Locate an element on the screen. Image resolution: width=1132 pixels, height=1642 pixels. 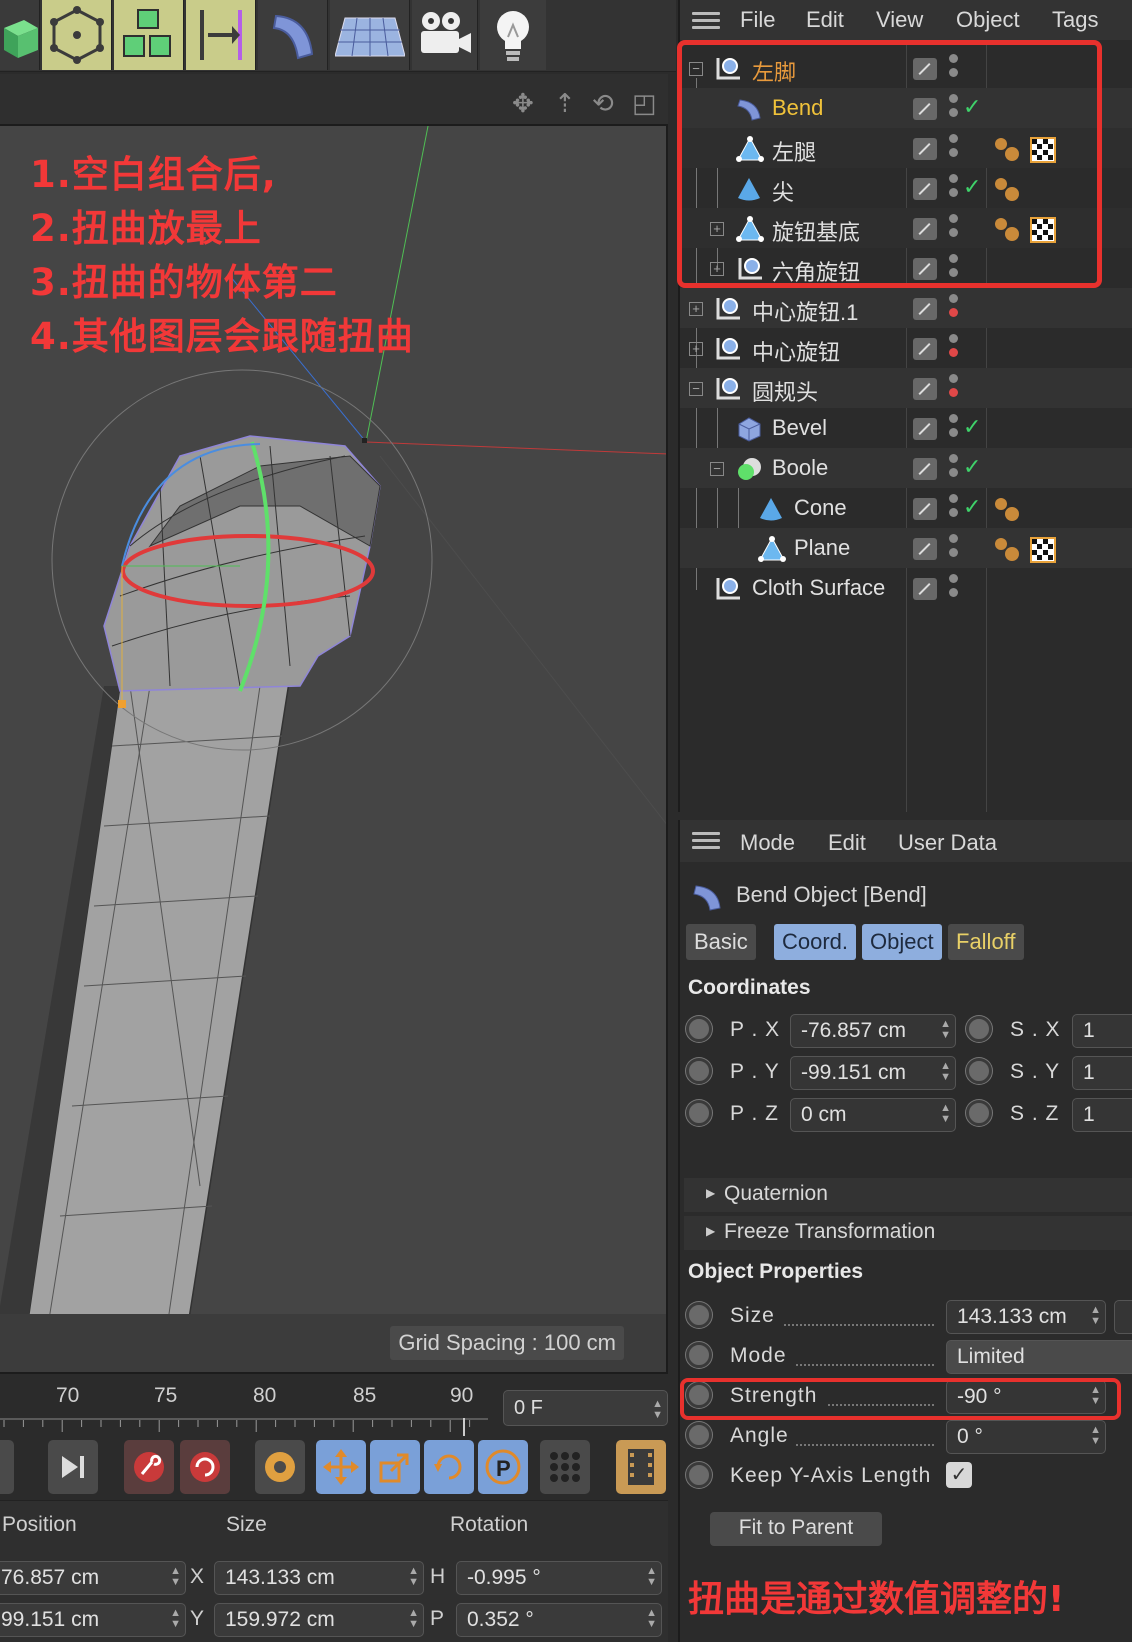
play-icon is located at coordinates (7, 1467).